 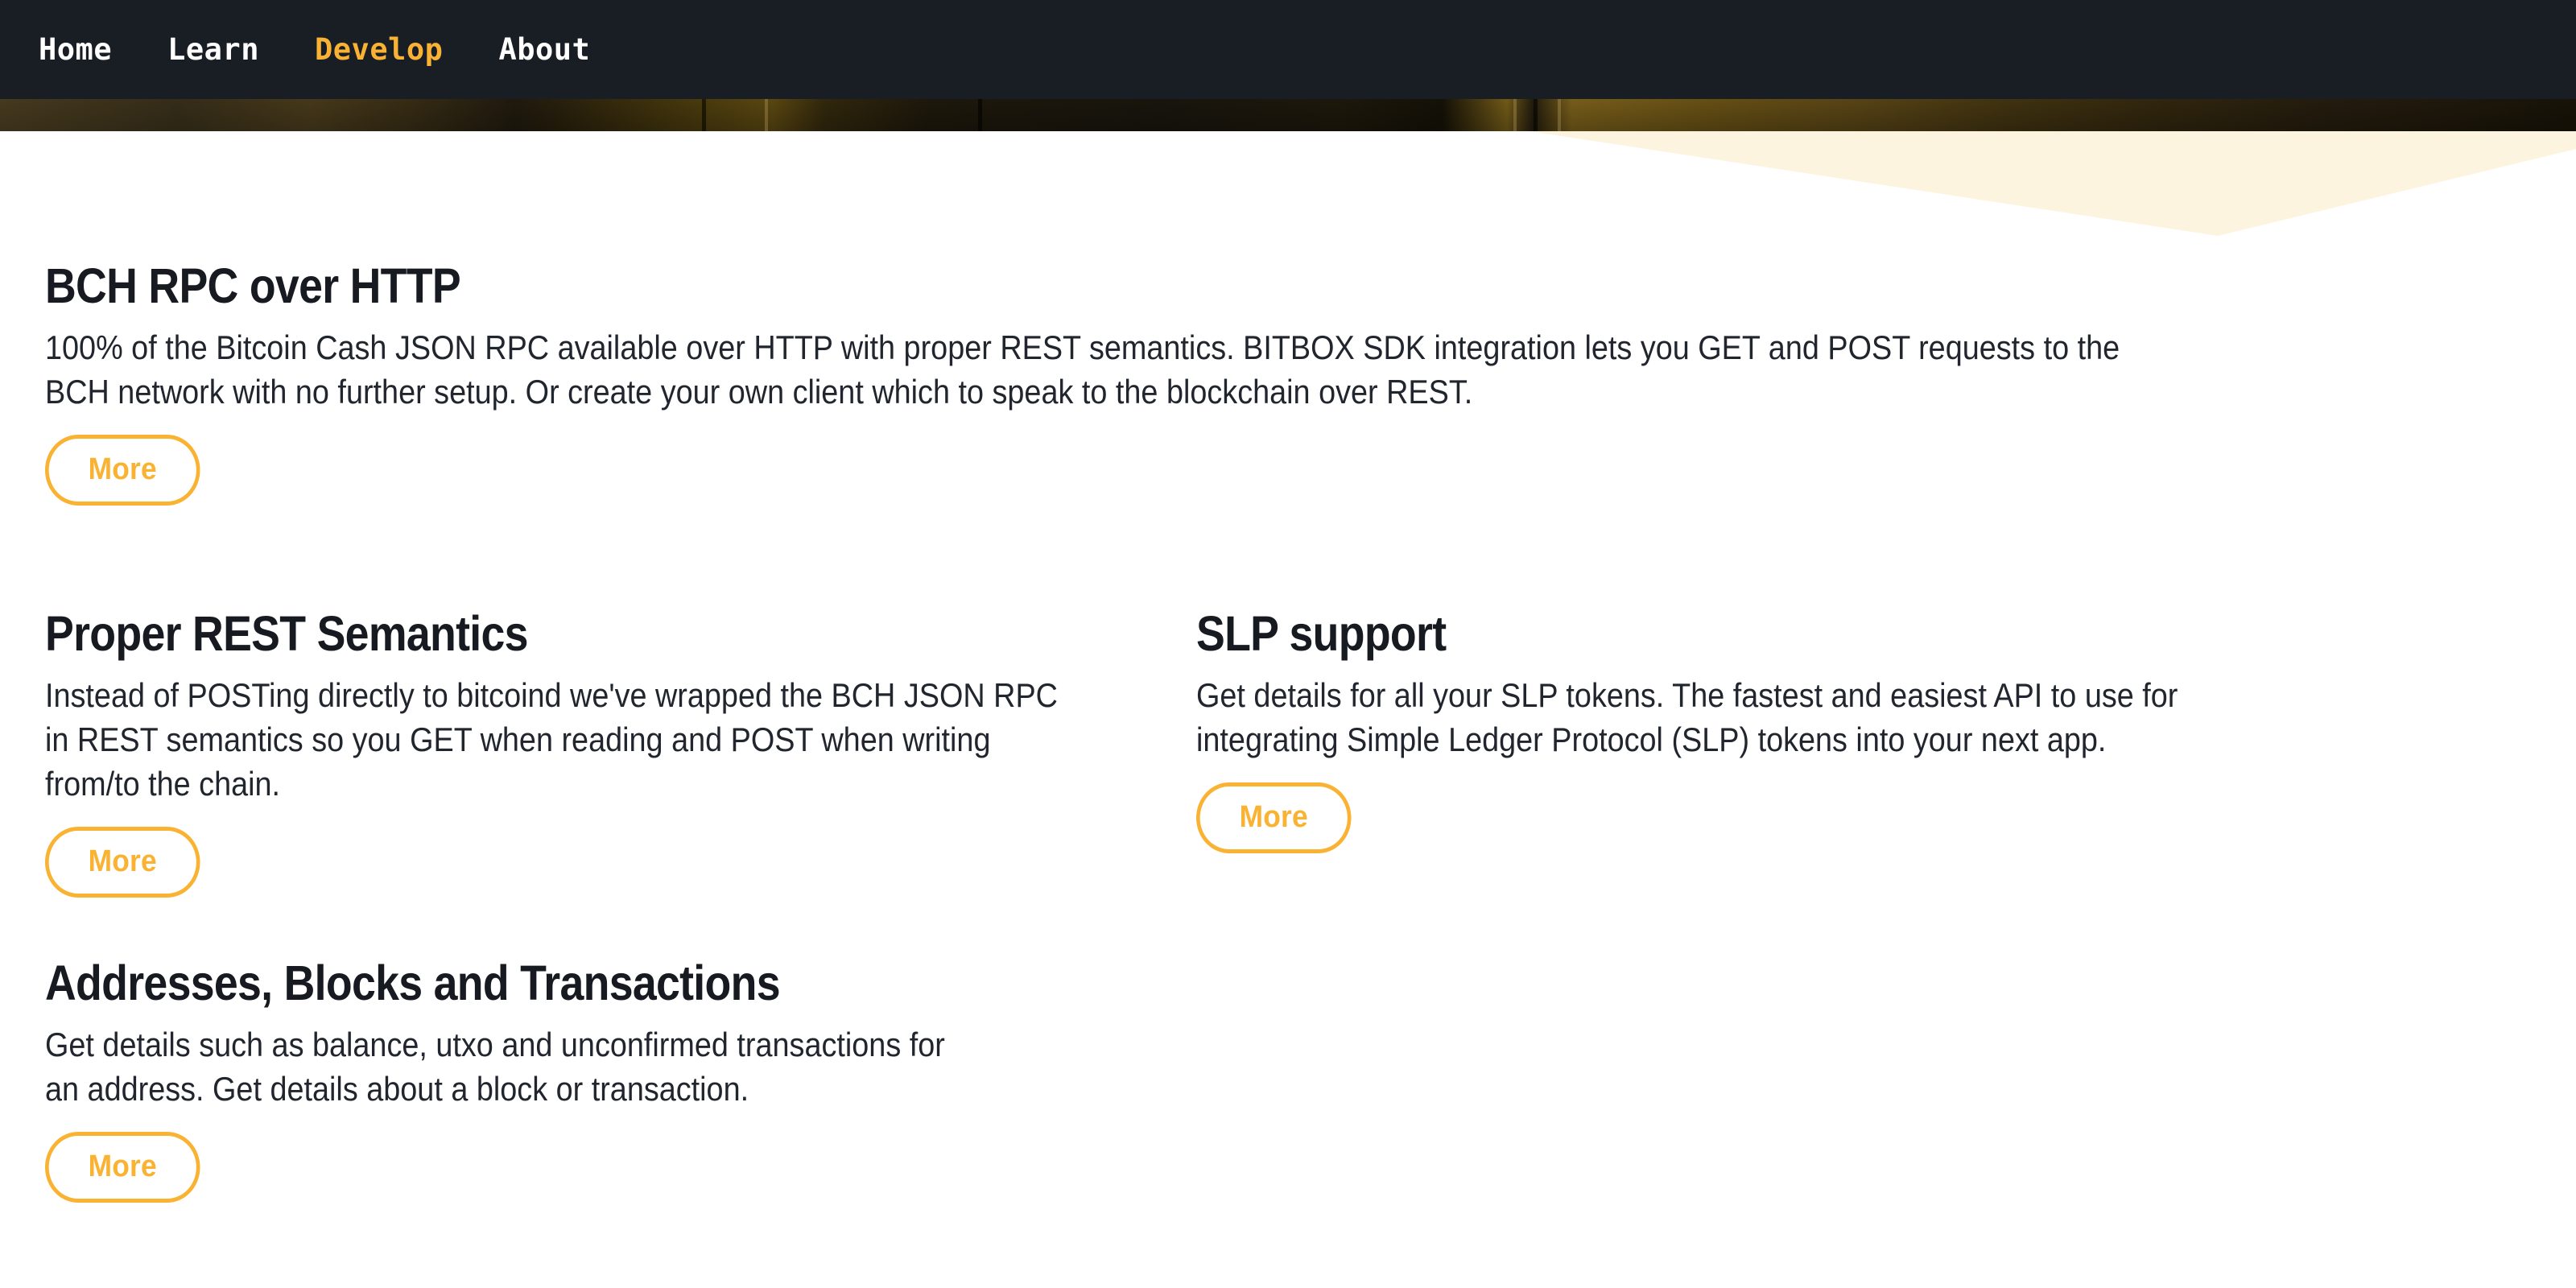 I want to click on more-button-slp-support: More, so click(x=1274, y=817).